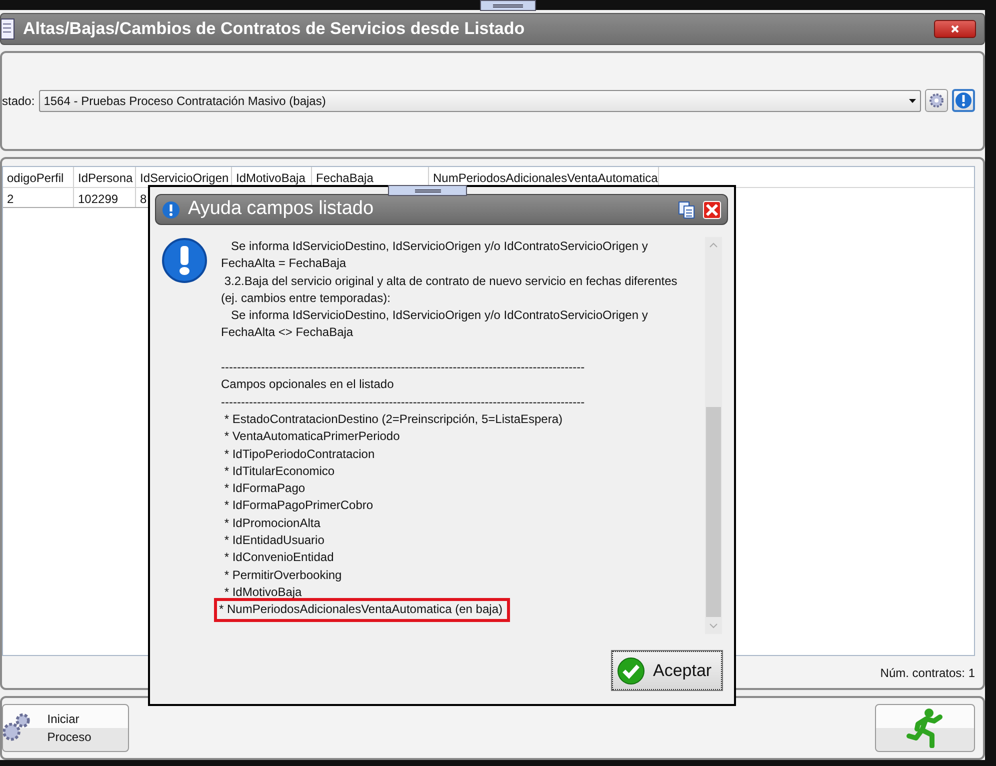  Describe the element at coordinates (361, 610) in the screenshot. I see `highlighted-field-item: * NumPeriodosAdicionalesVentaAutomatica (en baja)` at that location.